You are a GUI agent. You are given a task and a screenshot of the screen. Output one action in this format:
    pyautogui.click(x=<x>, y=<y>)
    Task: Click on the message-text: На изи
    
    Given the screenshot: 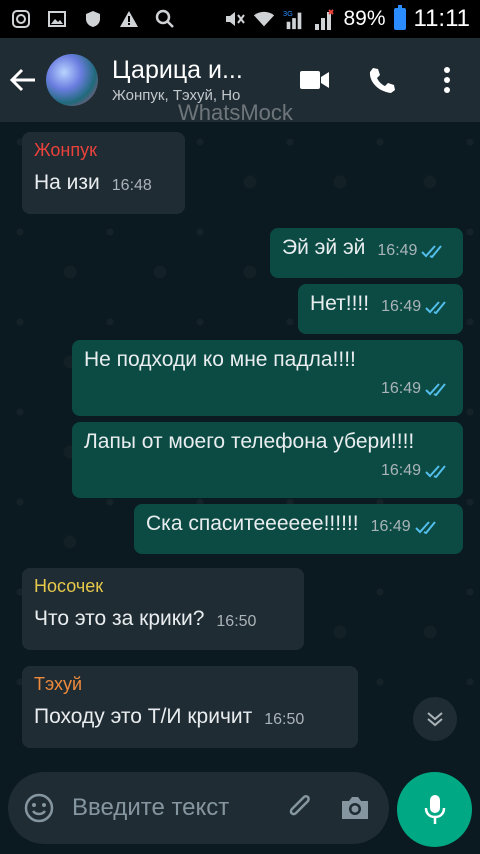 What is the action you would take?
    pyautogui.click(x=67, y=182)
    